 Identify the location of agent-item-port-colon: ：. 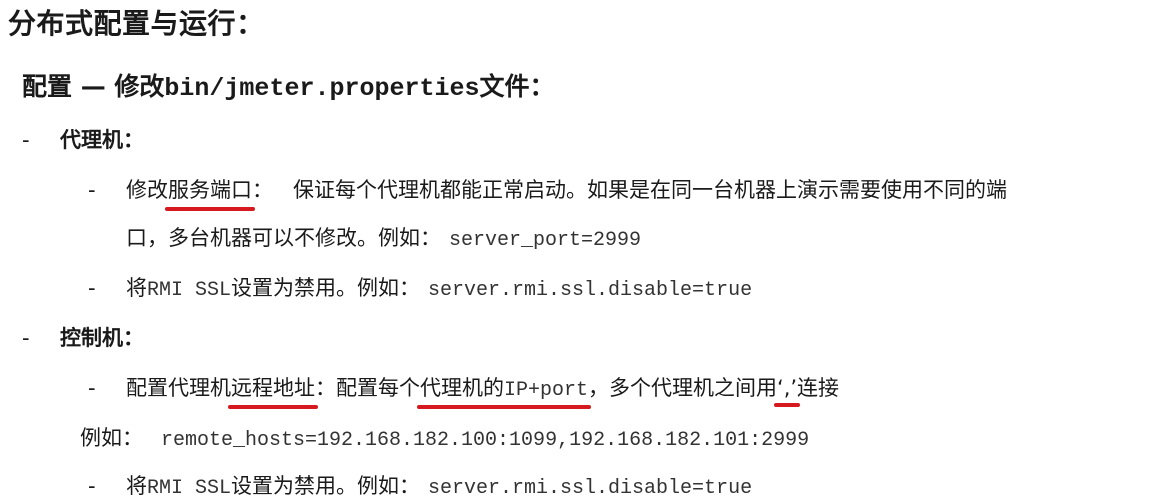
(262, 190).